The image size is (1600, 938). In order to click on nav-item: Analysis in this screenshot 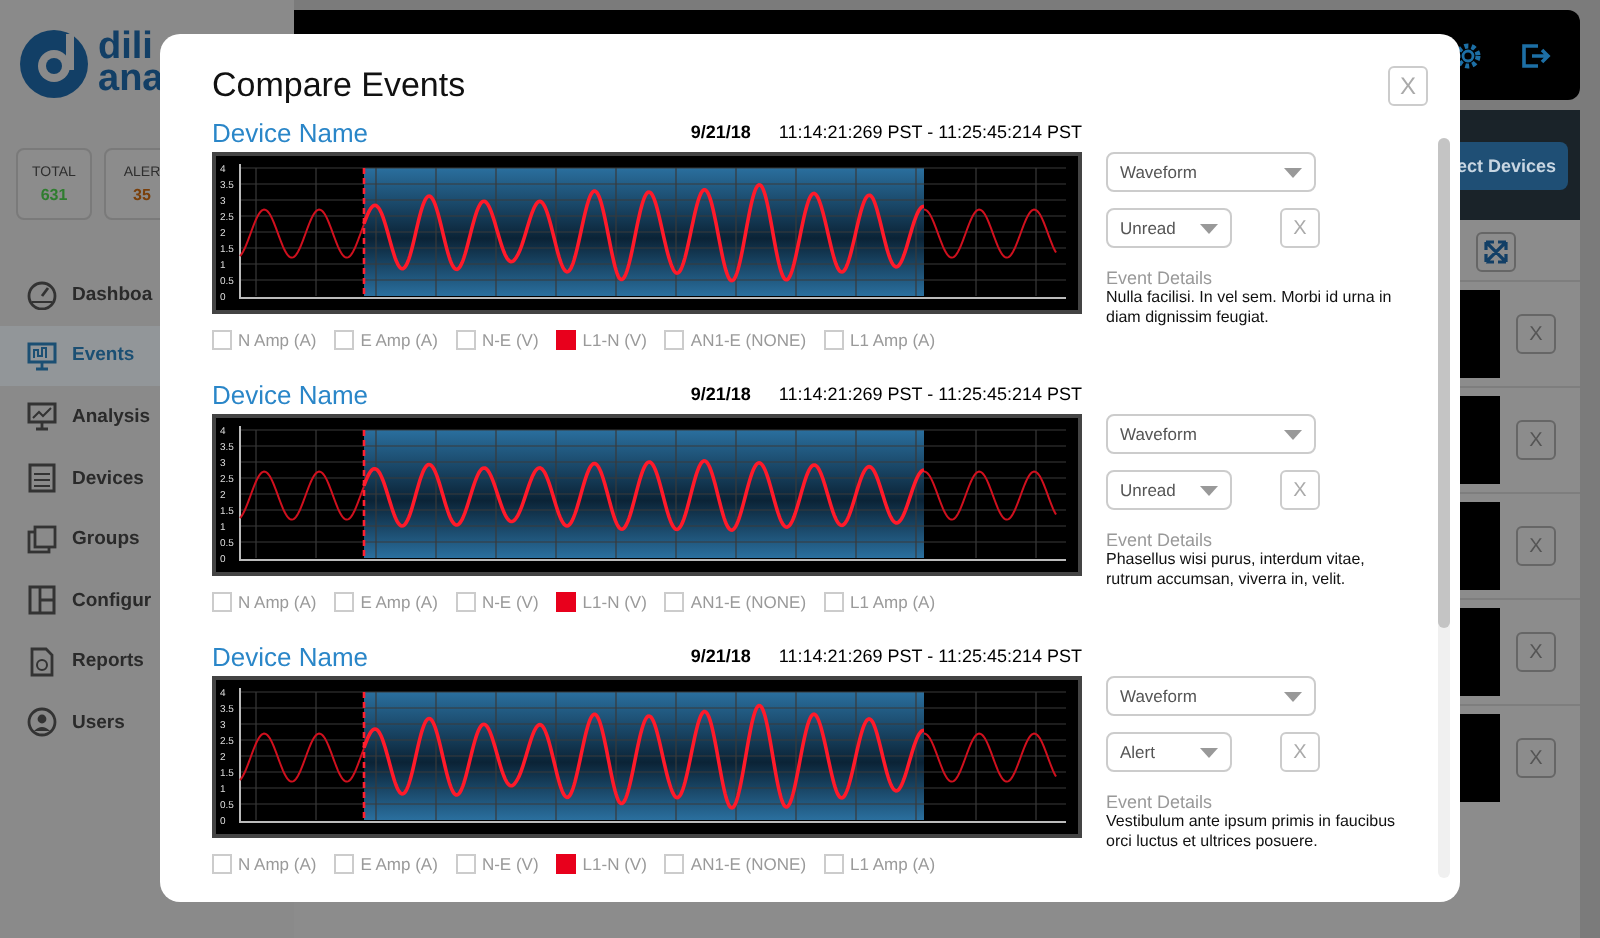, I will do `click(79, 417)`.